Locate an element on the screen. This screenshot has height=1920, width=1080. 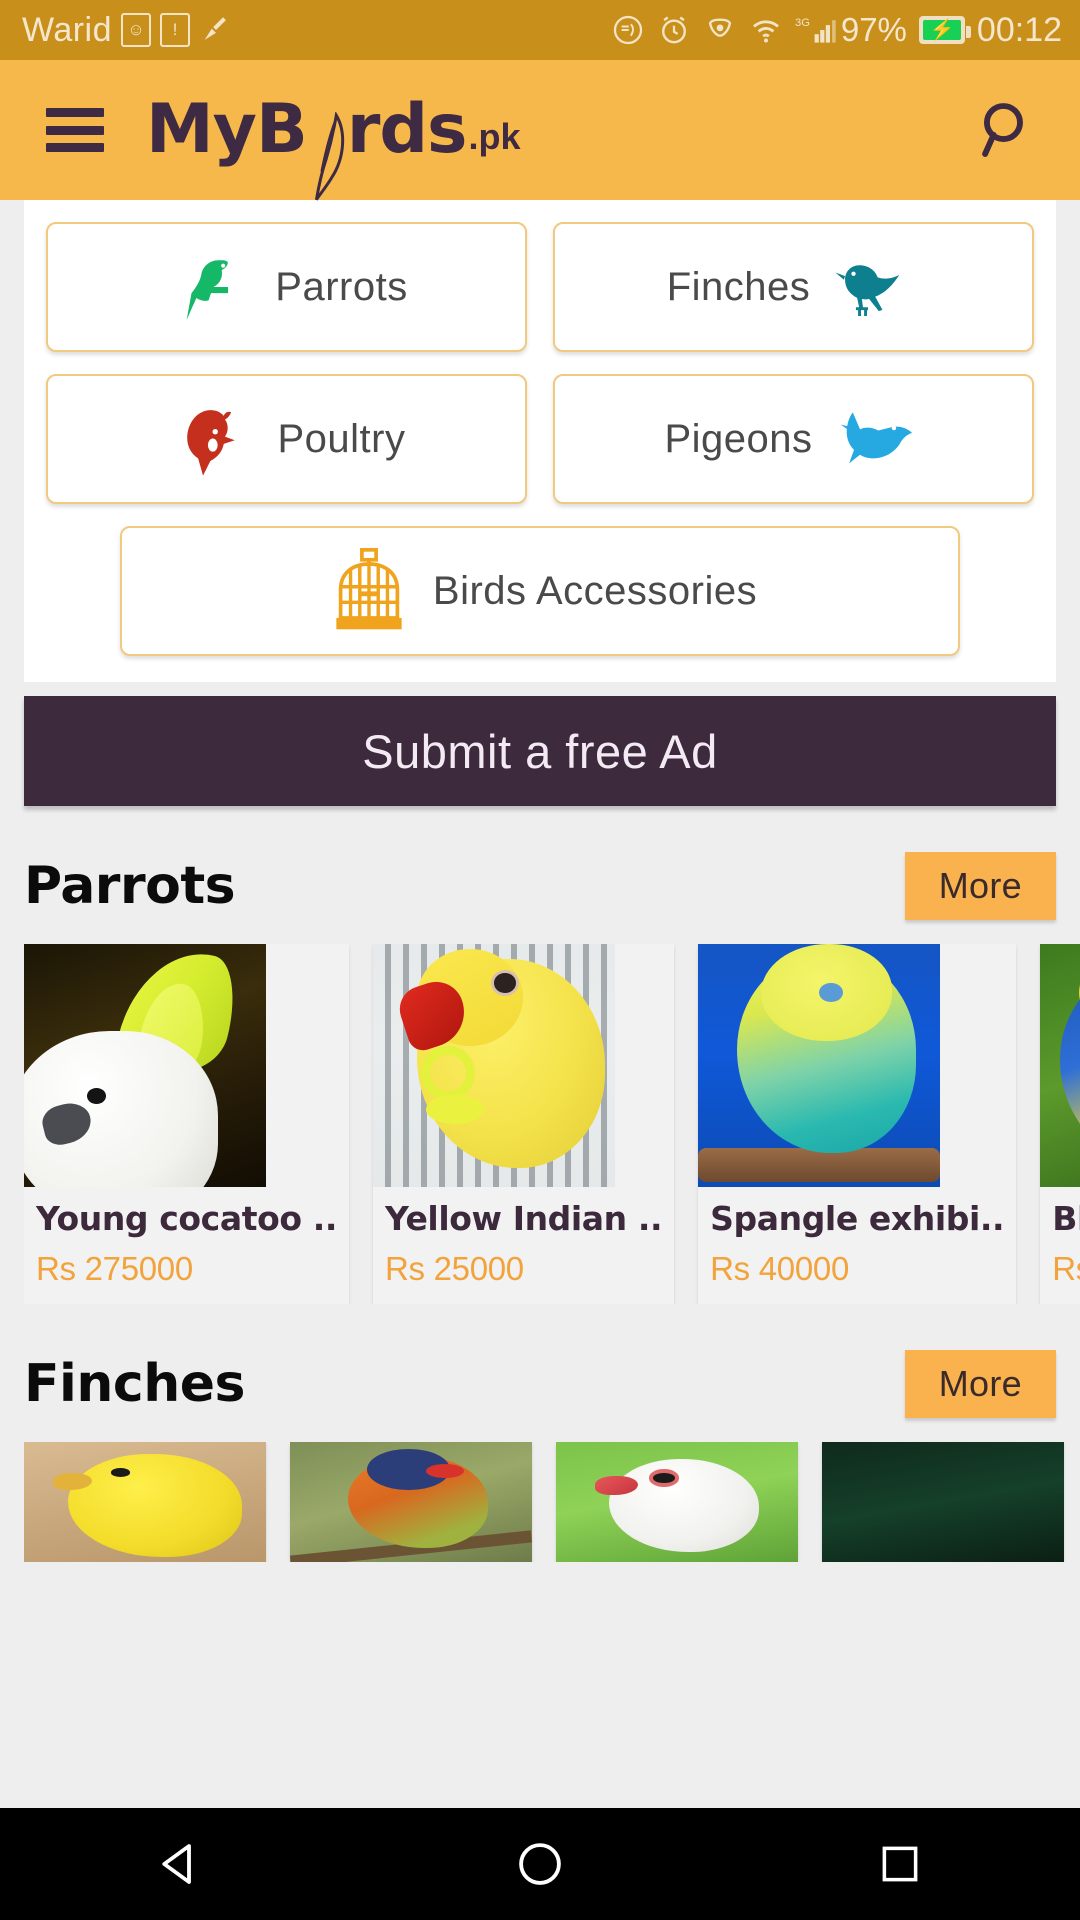
product-title: Young cocatoo .. is located at coordinates (186, 1218).